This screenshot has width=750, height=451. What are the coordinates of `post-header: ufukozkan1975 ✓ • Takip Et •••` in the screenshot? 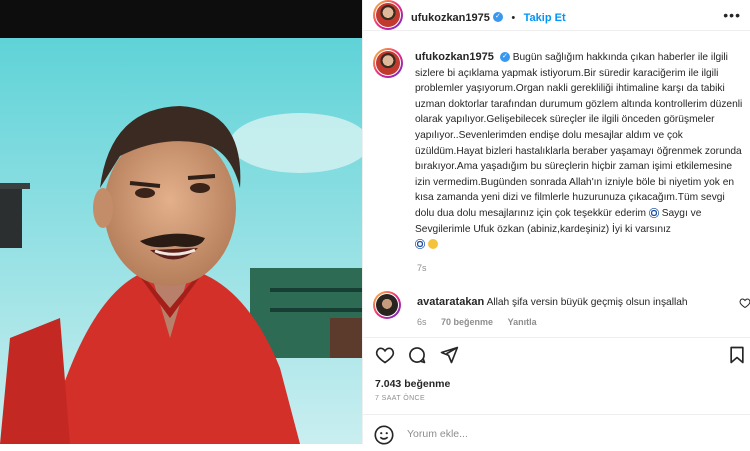 It's located at (556, 15).